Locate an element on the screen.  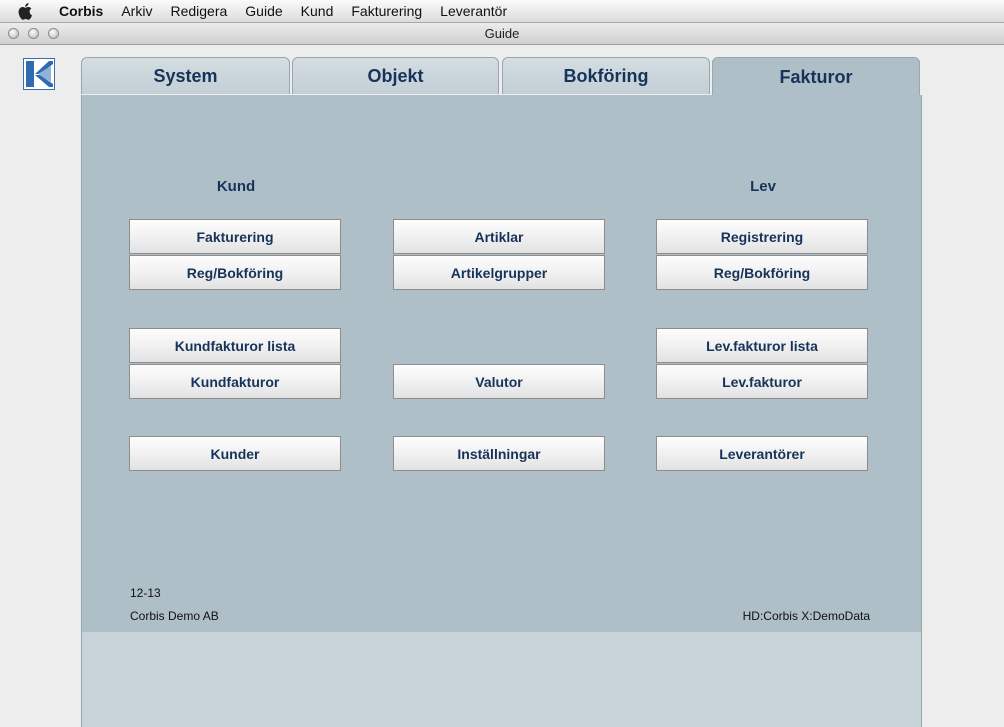
tab-fakturor-label: Fakturor is located at coordinates (816, 76).